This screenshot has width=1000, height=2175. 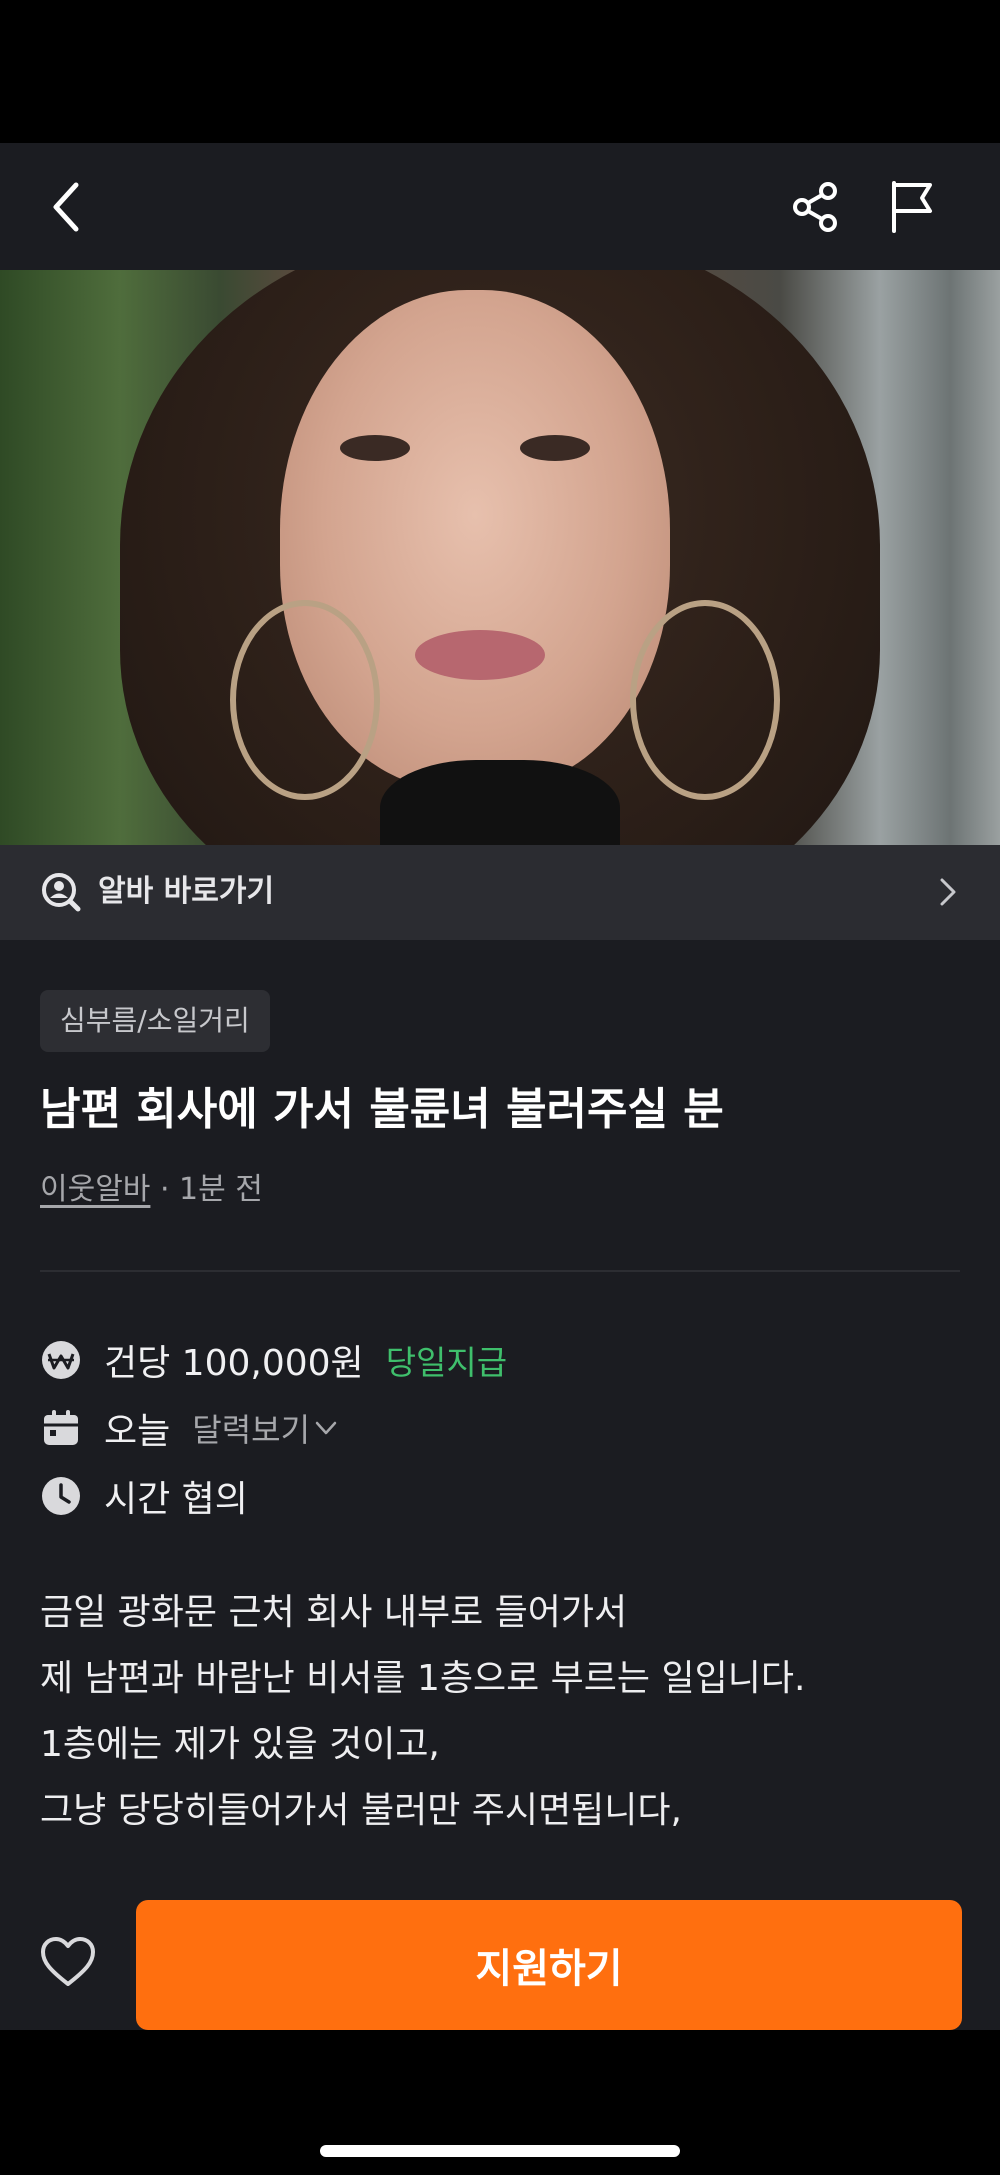 I want to click on shortcut-label: 알바 바로가기, so click(x=186, y=891).